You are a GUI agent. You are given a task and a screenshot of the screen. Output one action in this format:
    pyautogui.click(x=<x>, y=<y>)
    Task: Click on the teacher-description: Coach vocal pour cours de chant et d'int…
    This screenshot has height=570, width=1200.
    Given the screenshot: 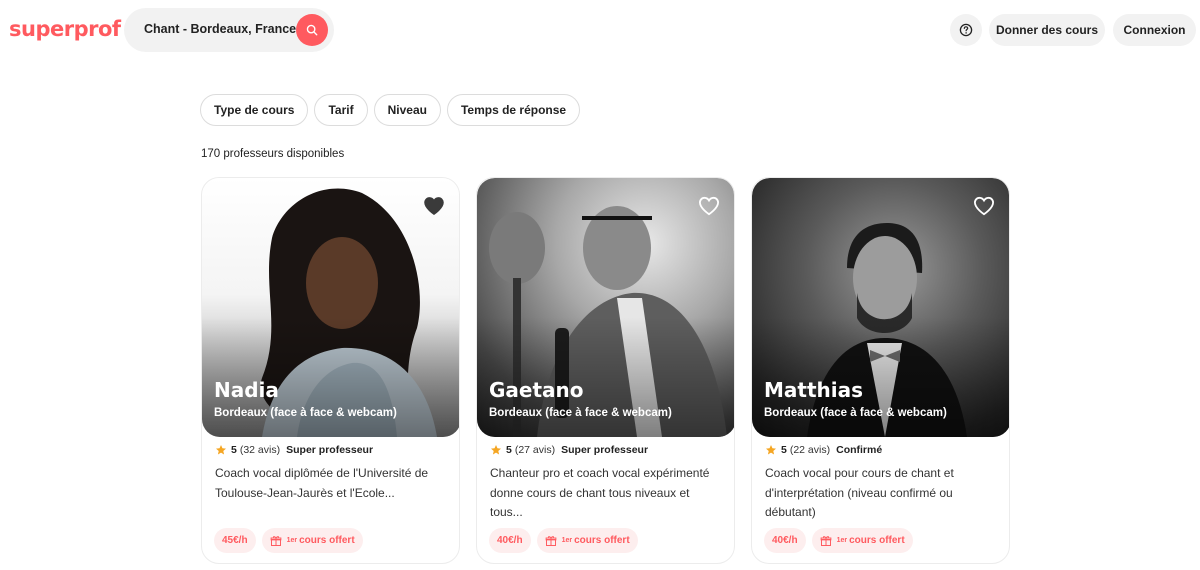 What is the action you would take?
    pyautogui.click(x=859, y=492)
    